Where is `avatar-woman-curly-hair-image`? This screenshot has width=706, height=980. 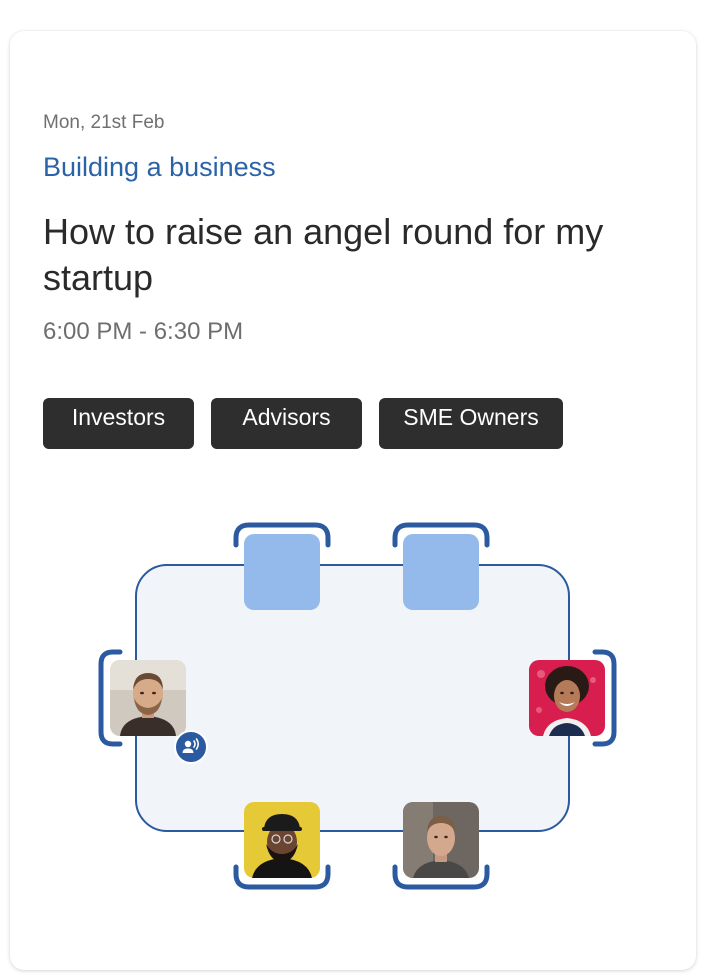 avatar-woman-curly-hair-image is located at coordinates (567, 698).